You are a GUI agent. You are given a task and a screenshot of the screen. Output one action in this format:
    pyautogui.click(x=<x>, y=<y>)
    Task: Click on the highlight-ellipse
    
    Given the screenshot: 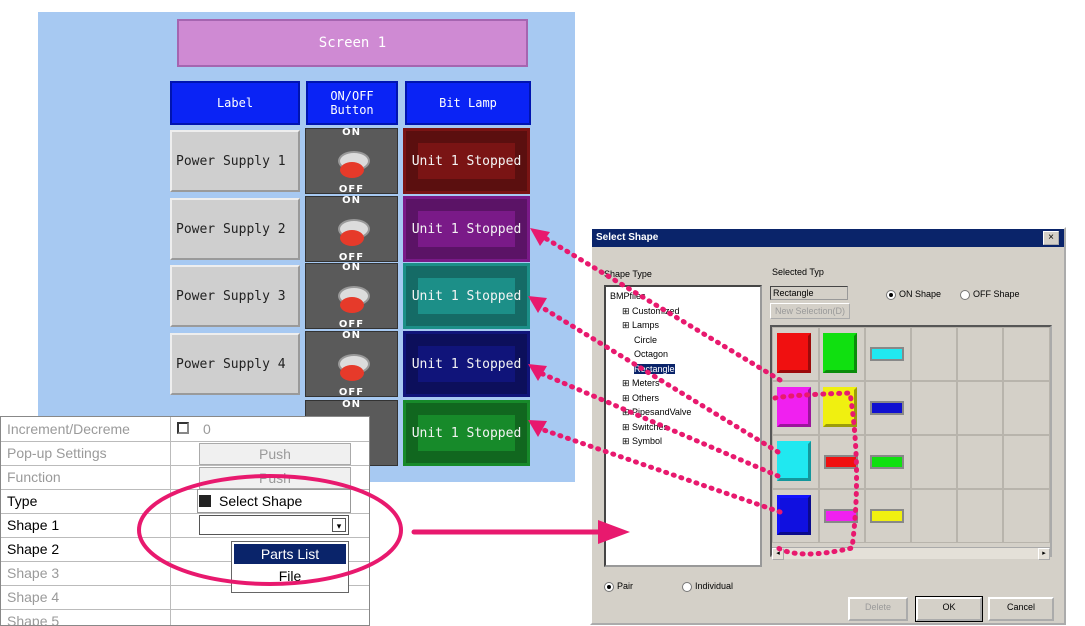 What is the action you would take?
    pyautogui.click(x=270, y=530)
    